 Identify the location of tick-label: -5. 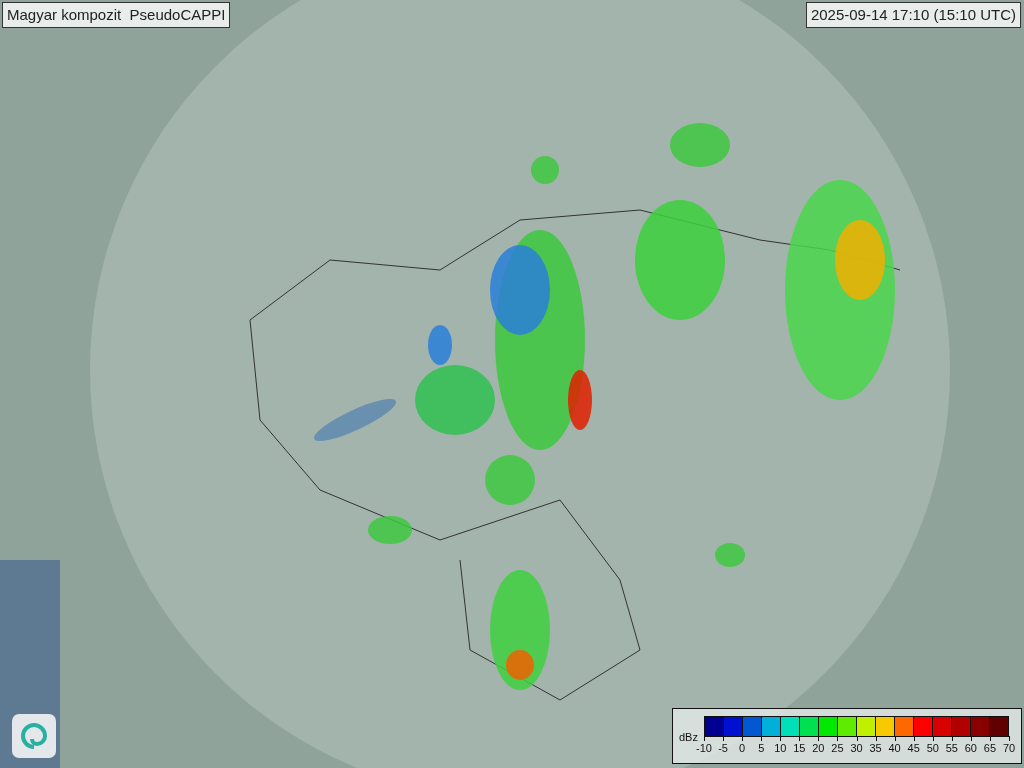
(723, 748).